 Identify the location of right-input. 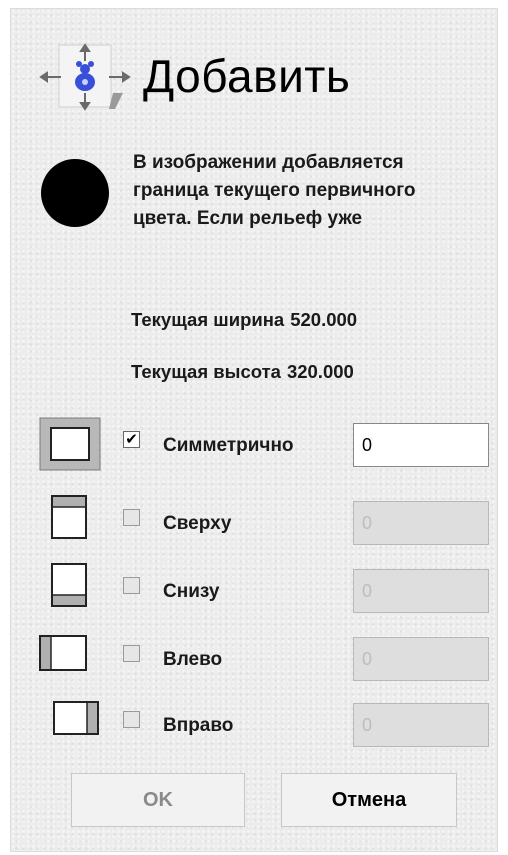
(421, 725).